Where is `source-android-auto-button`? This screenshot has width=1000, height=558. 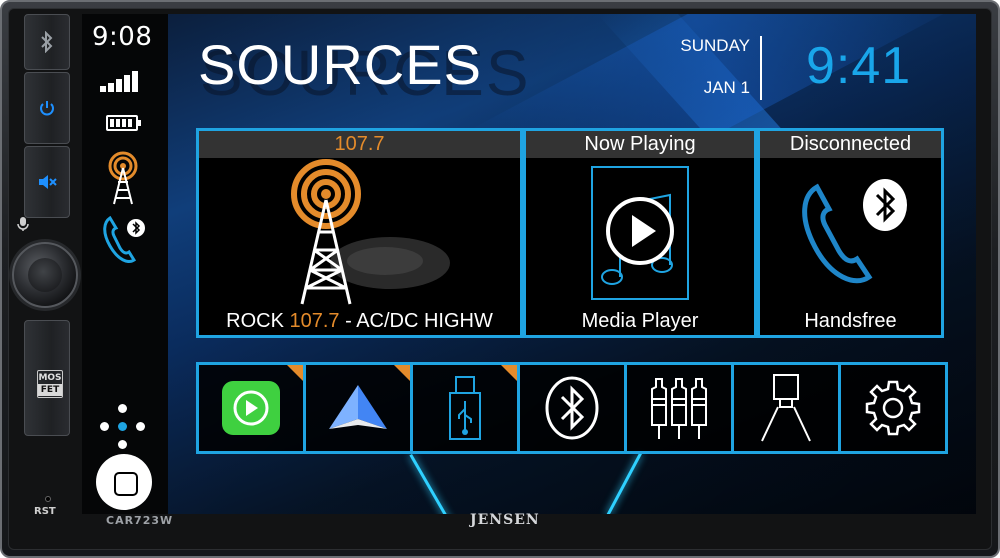 source-android-auto-button is located at coordinates (359, 408).